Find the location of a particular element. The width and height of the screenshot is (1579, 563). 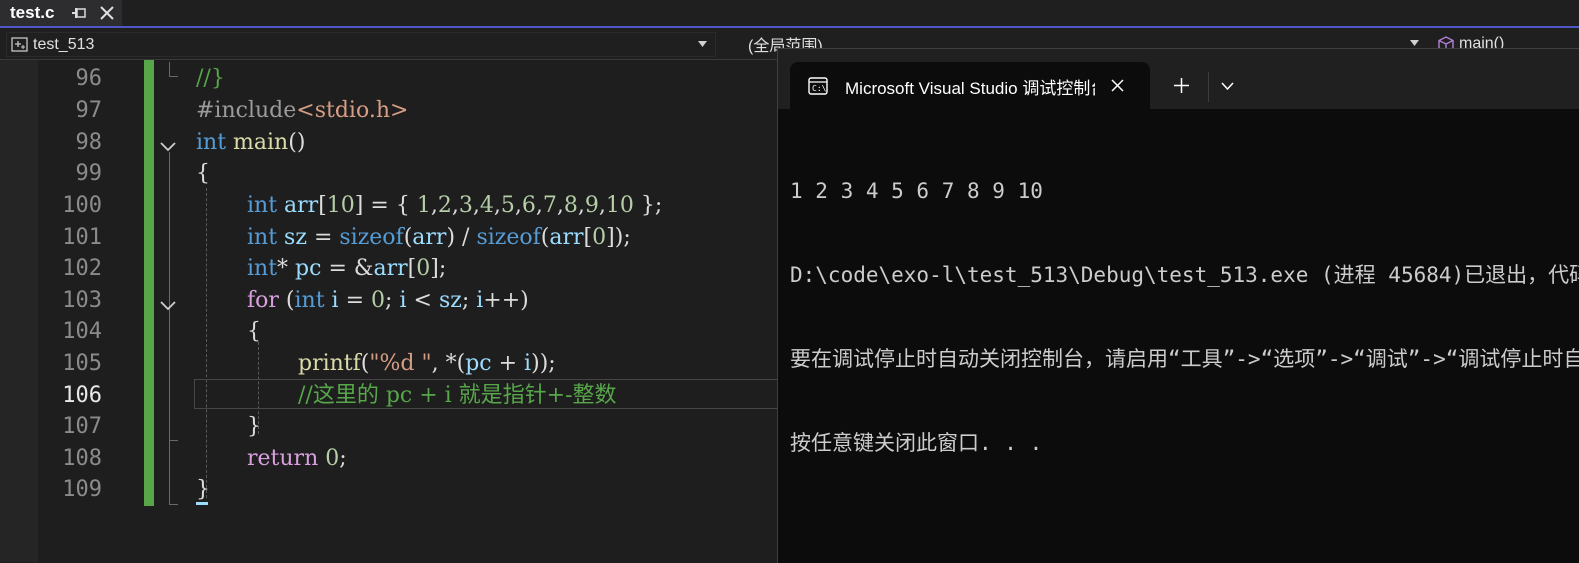

indicator-margin is located at coordinates (19, 311).